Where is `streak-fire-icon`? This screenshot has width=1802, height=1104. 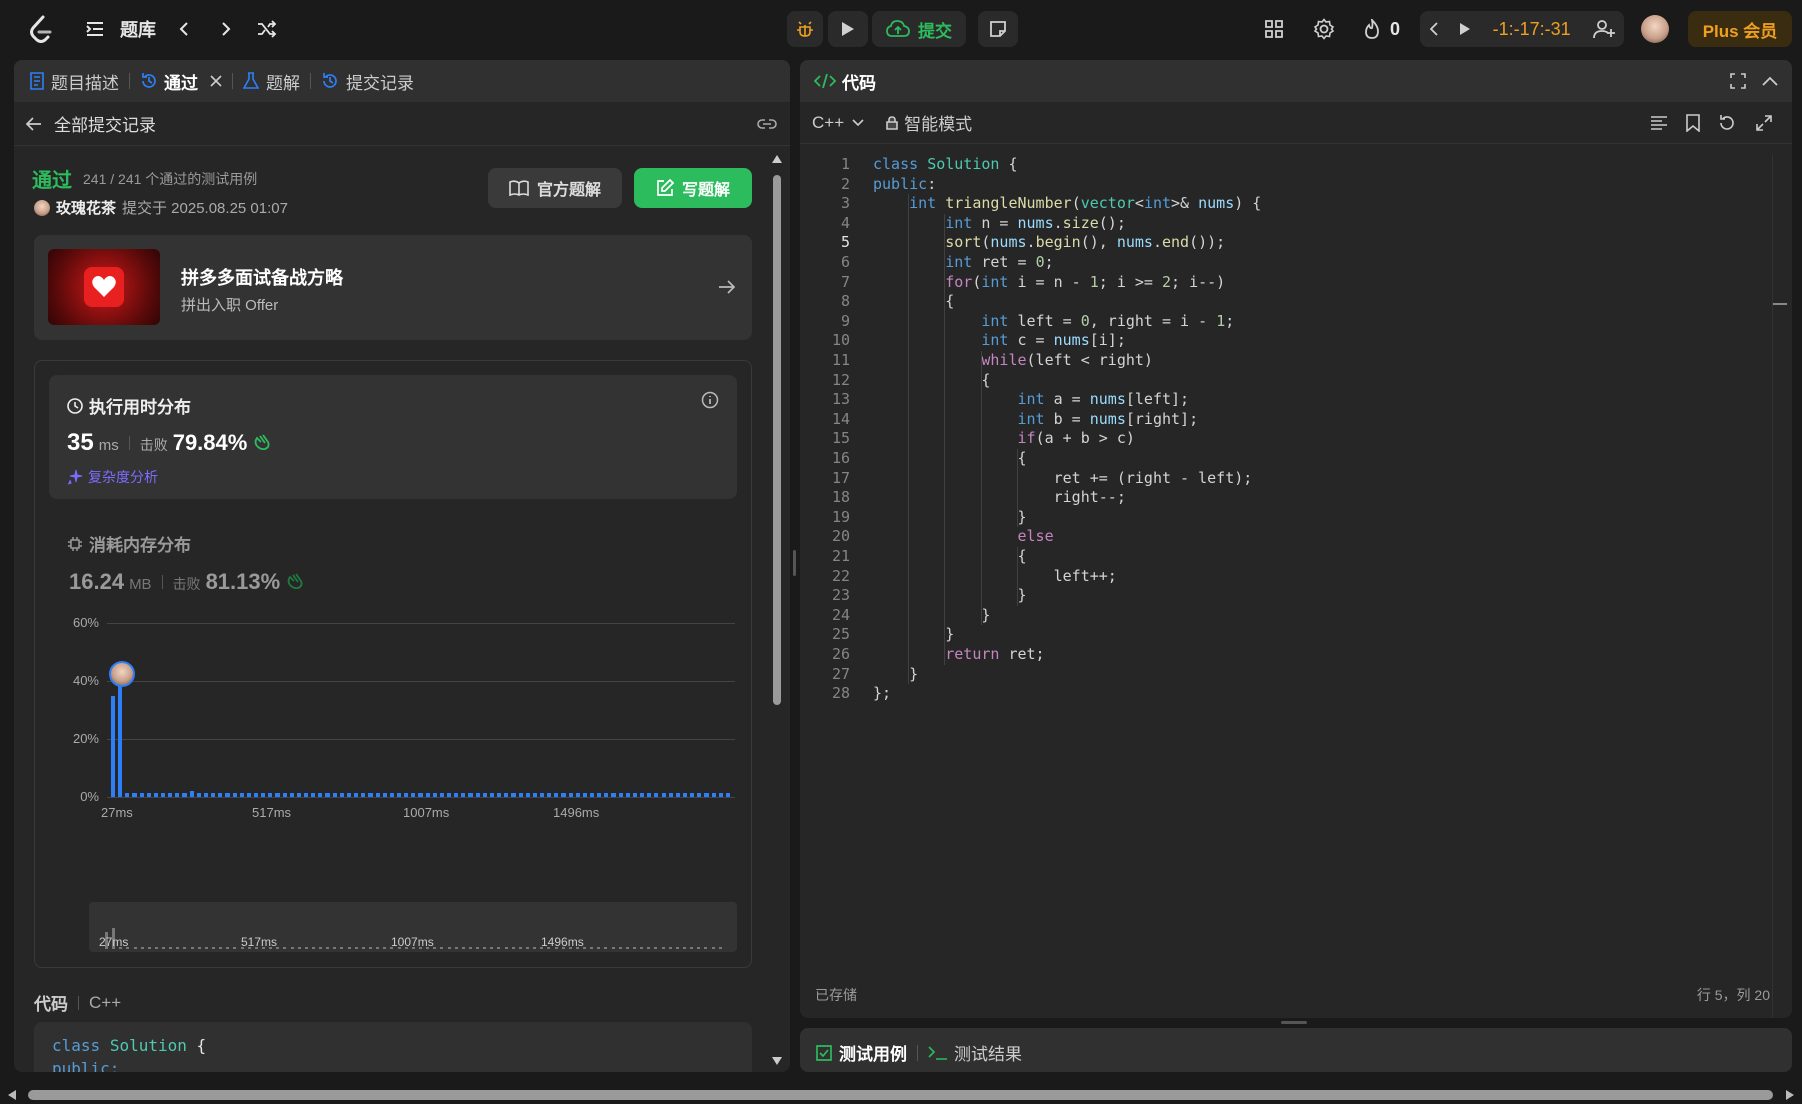
streak-fire-icon is located at coordinates (1372, 29).